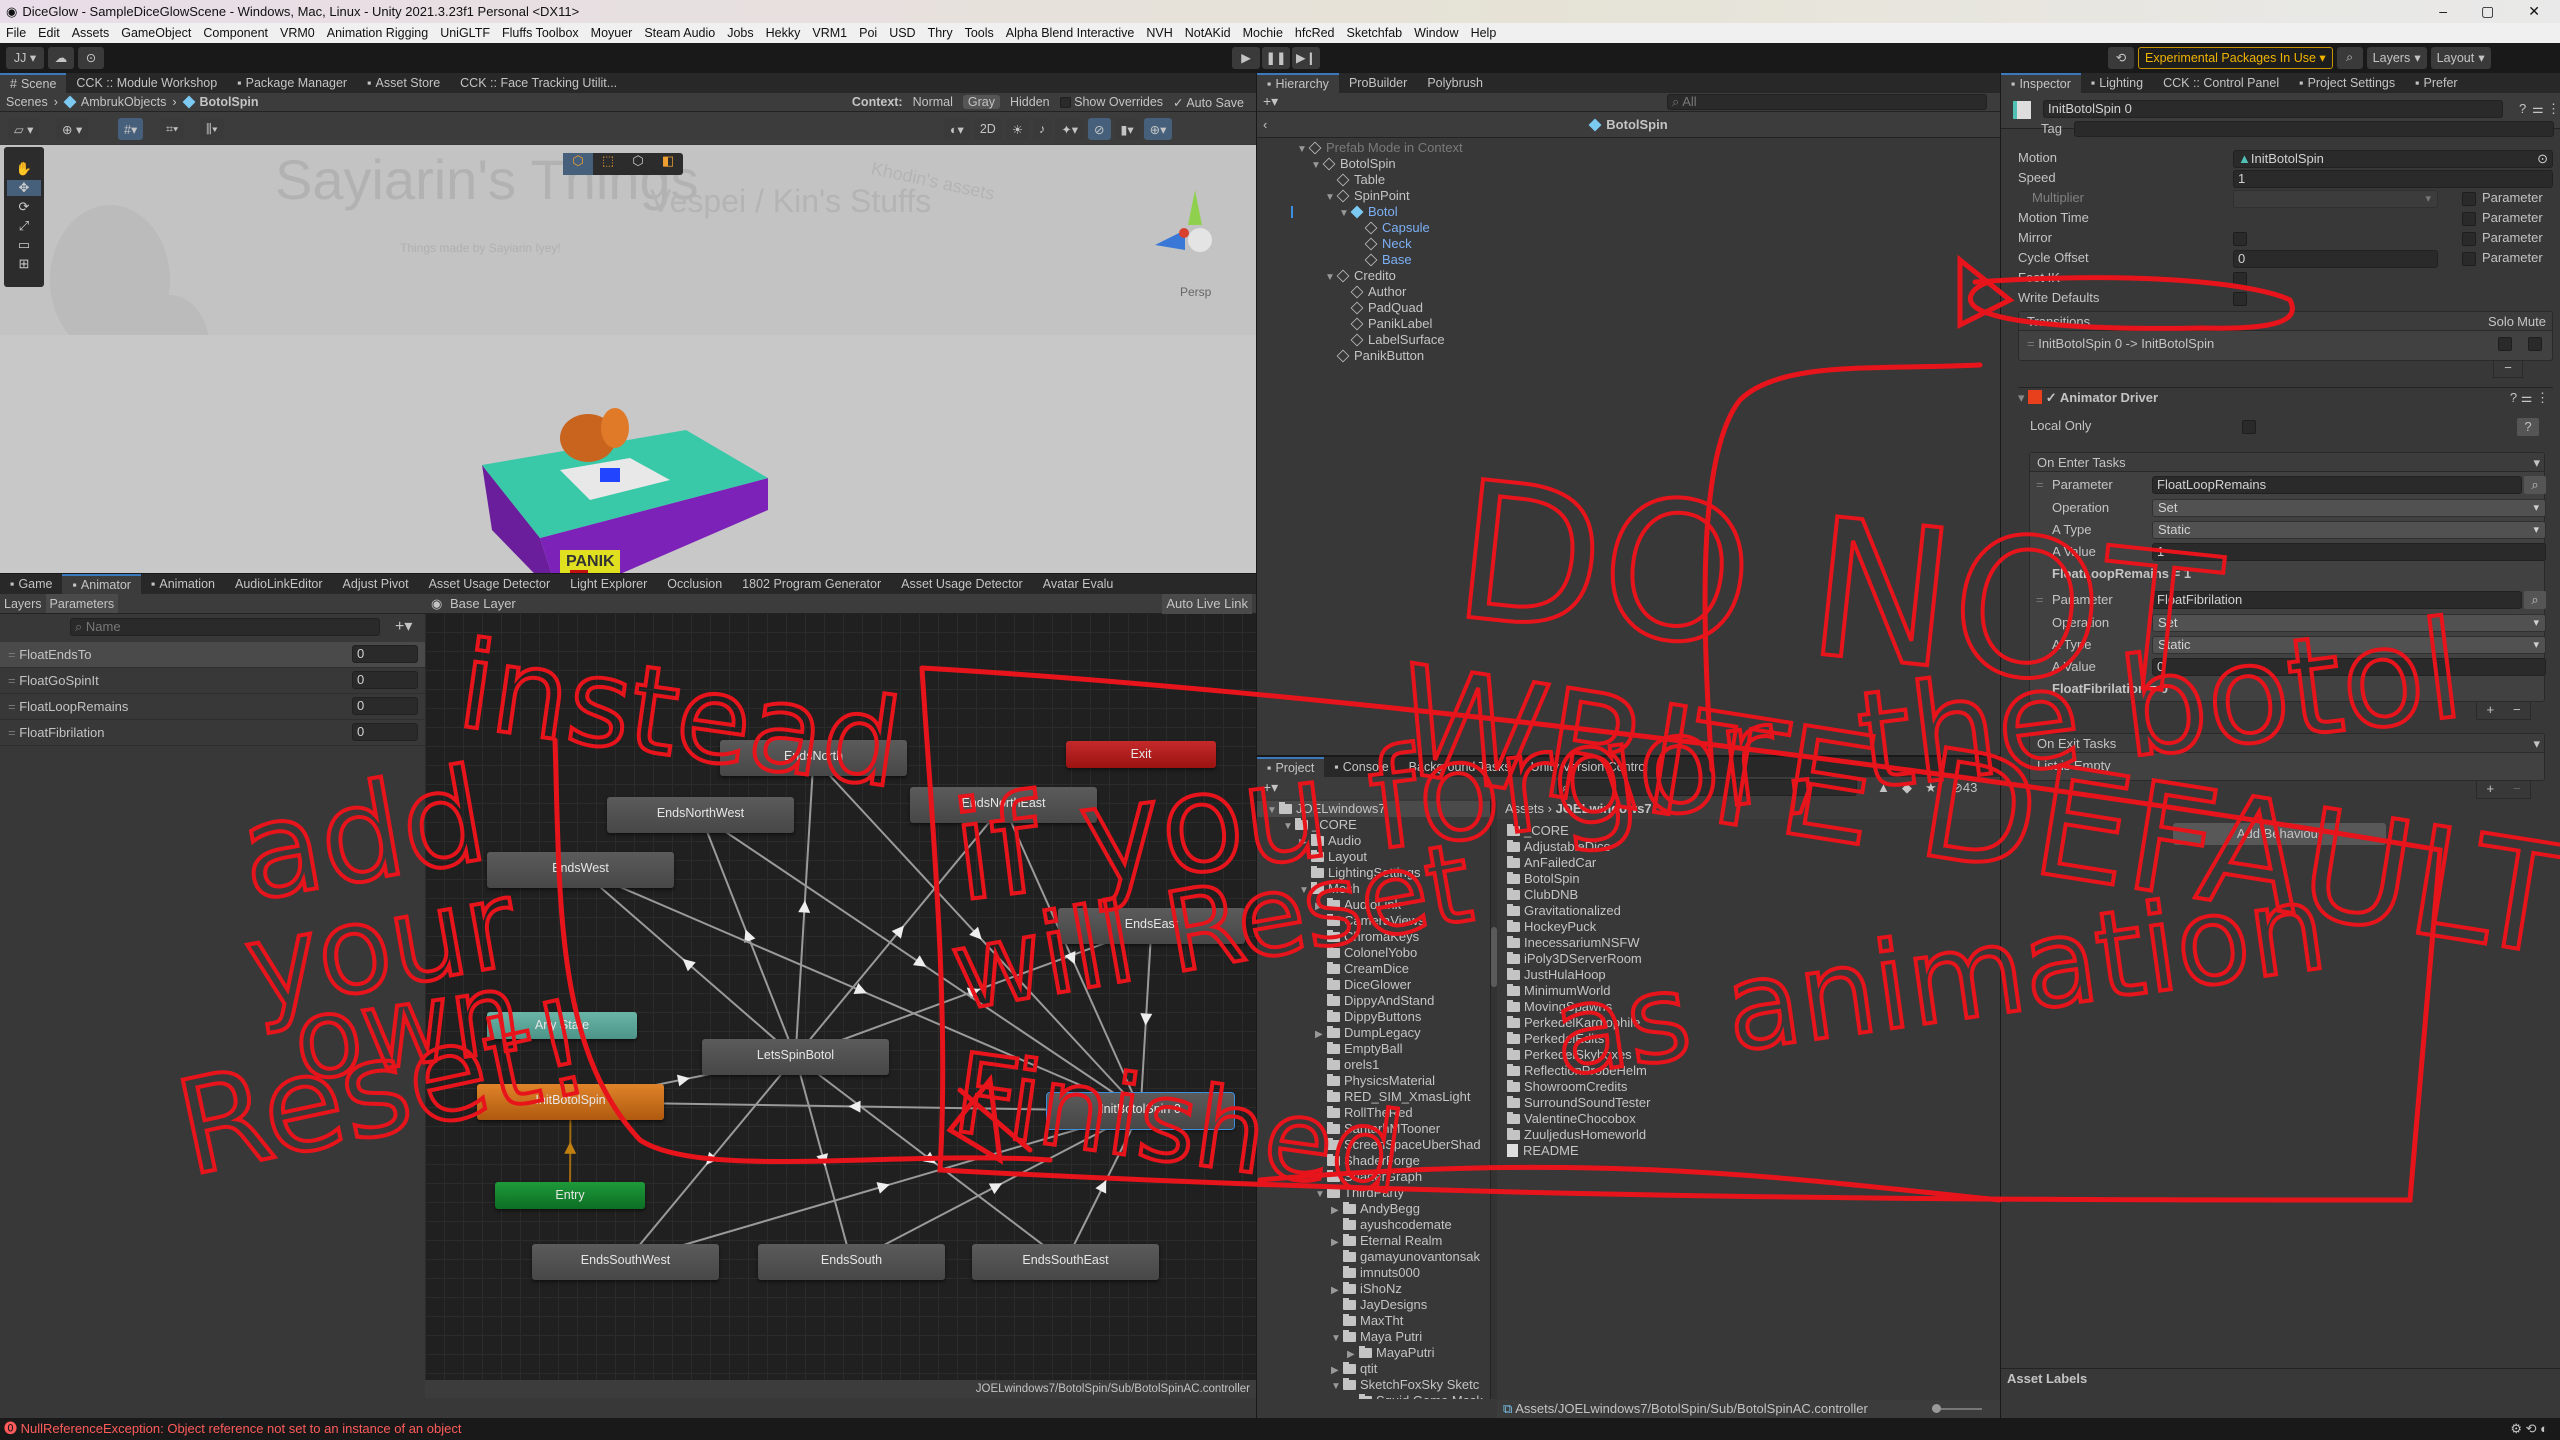 This screenshot has height=1440, width=2560. I want to click on menu-edit: Edit, so click(49, 33).